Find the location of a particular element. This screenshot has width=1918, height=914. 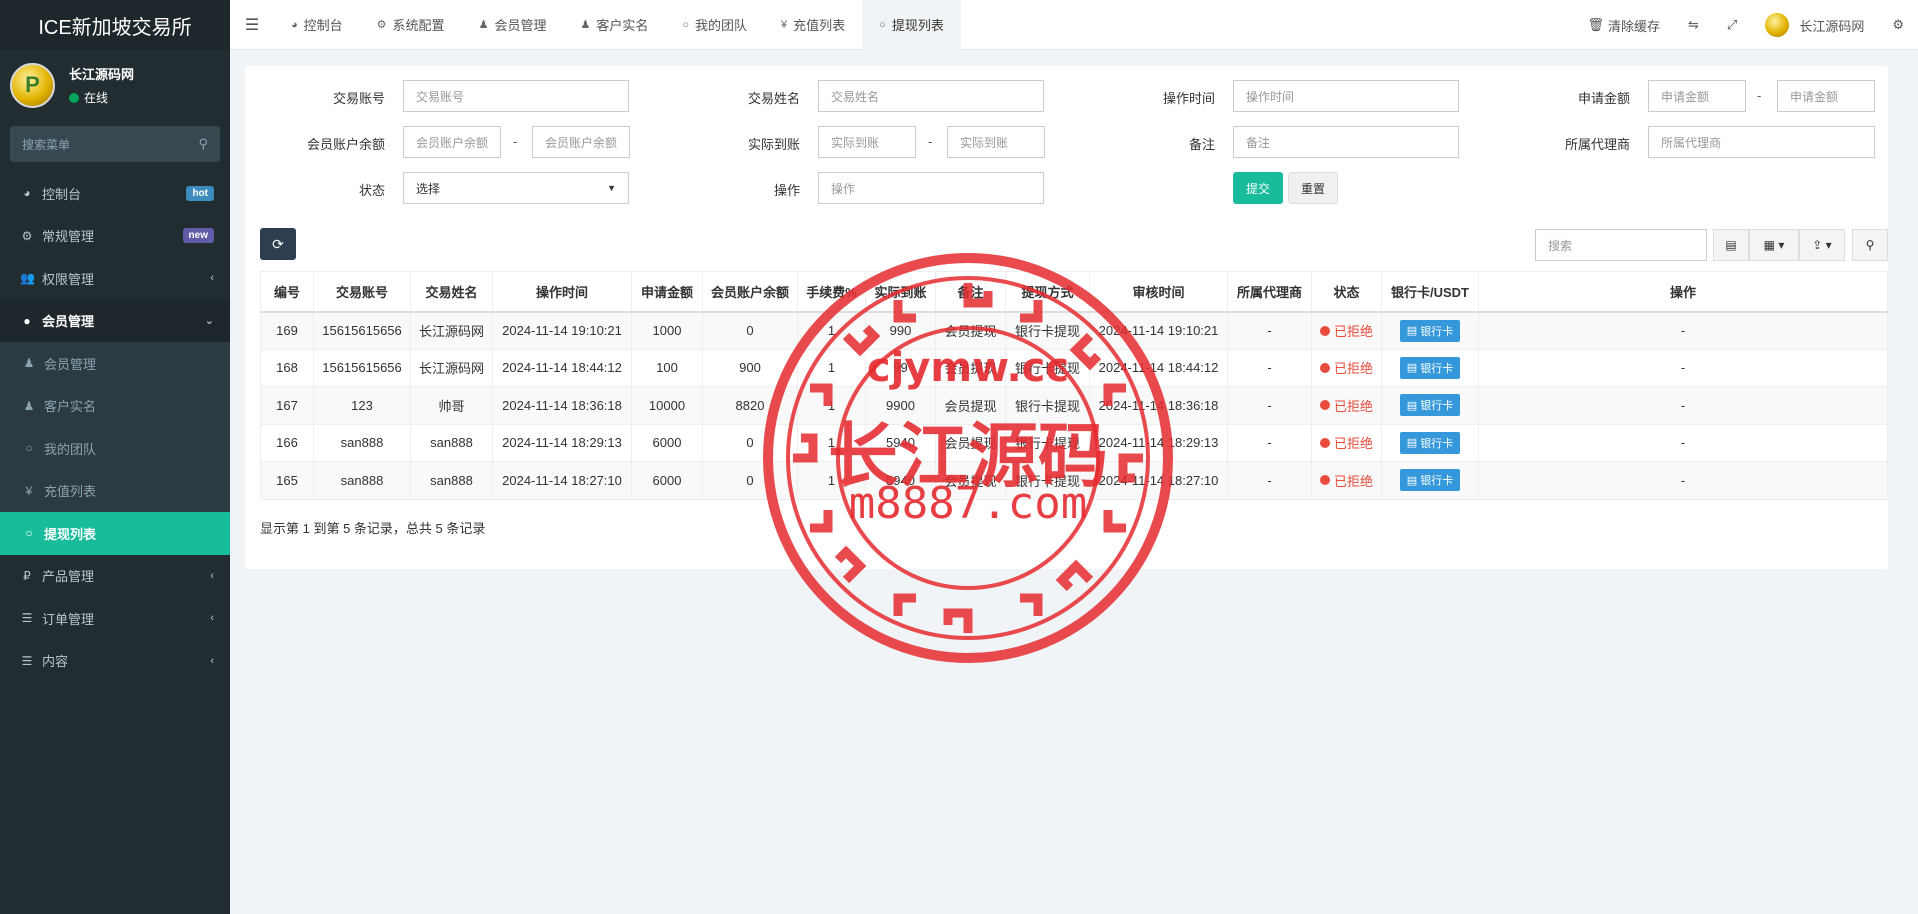

cell-balance: 8820 is located at coordinates (750, 405).